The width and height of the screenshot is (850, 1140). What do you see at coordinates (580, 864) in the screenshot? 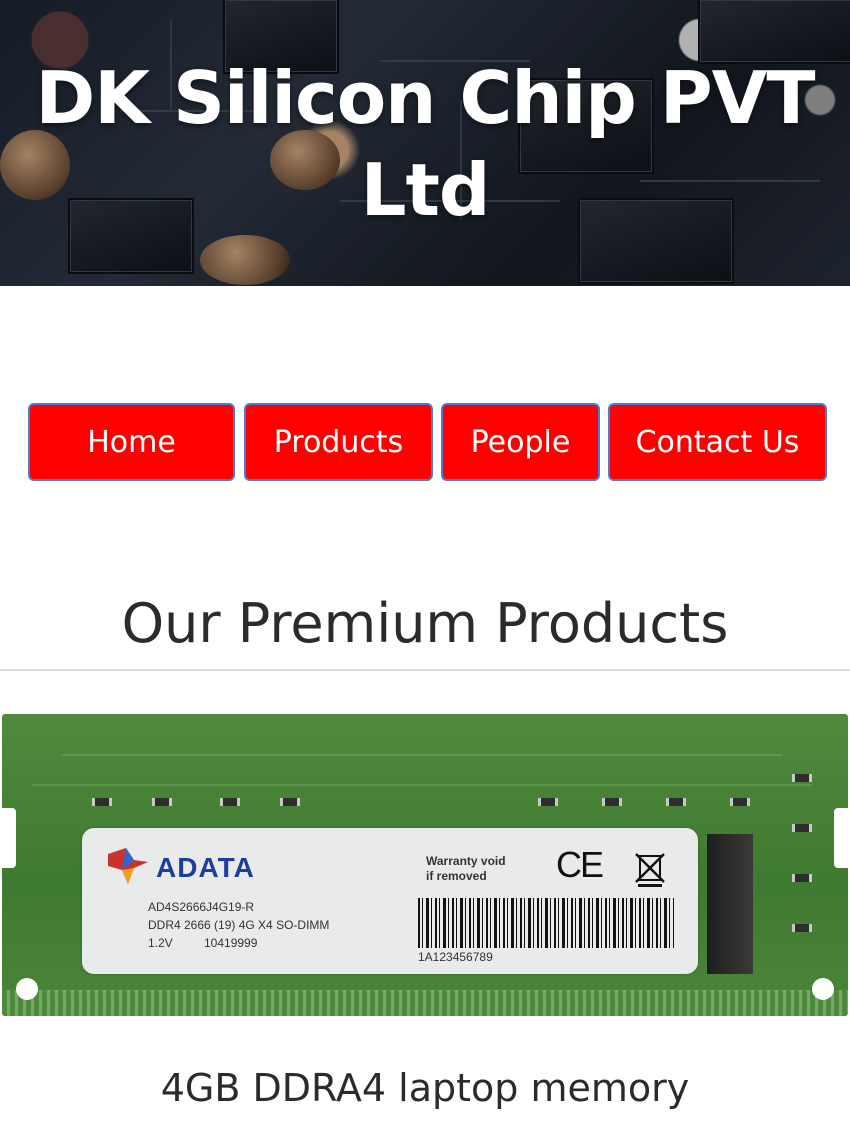
I see `ce-mark-icon: CE` at bounding box center [580, 864].